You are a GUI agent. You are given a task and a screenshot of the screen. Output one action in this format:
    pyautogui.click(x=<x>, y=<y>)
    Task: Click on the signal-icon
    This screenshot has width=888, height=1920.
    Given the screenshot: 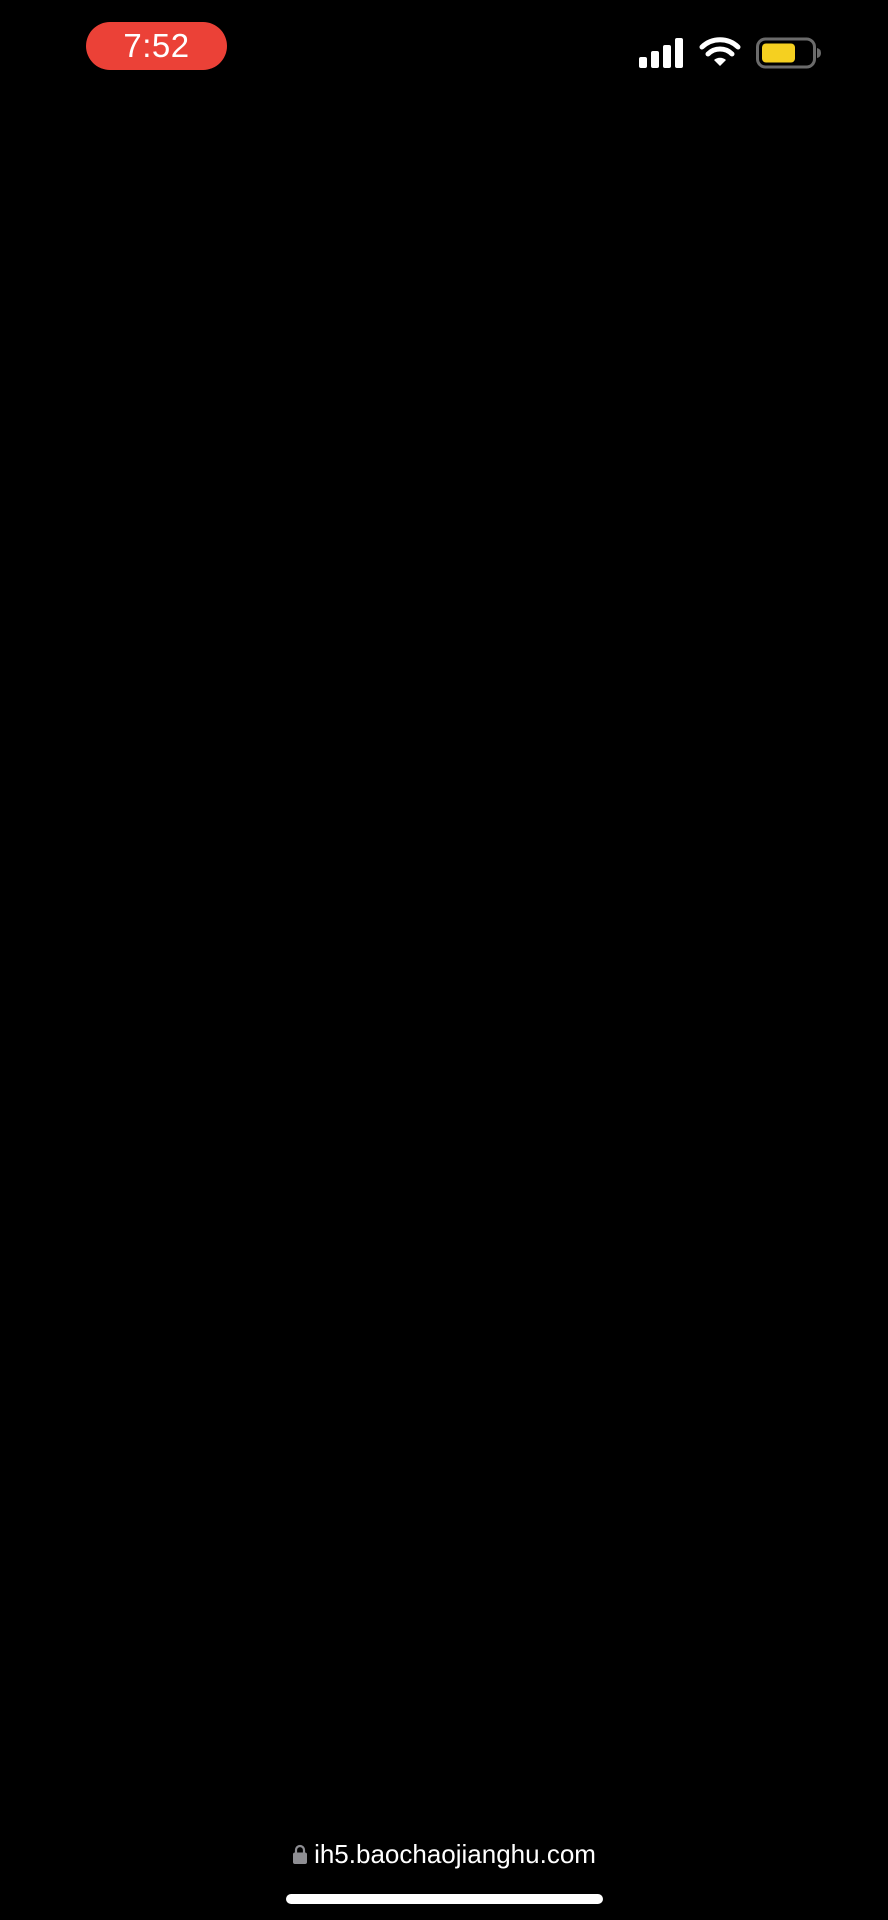 What is the action you would take?
    pyautogui.click(x=661, y=53)
    